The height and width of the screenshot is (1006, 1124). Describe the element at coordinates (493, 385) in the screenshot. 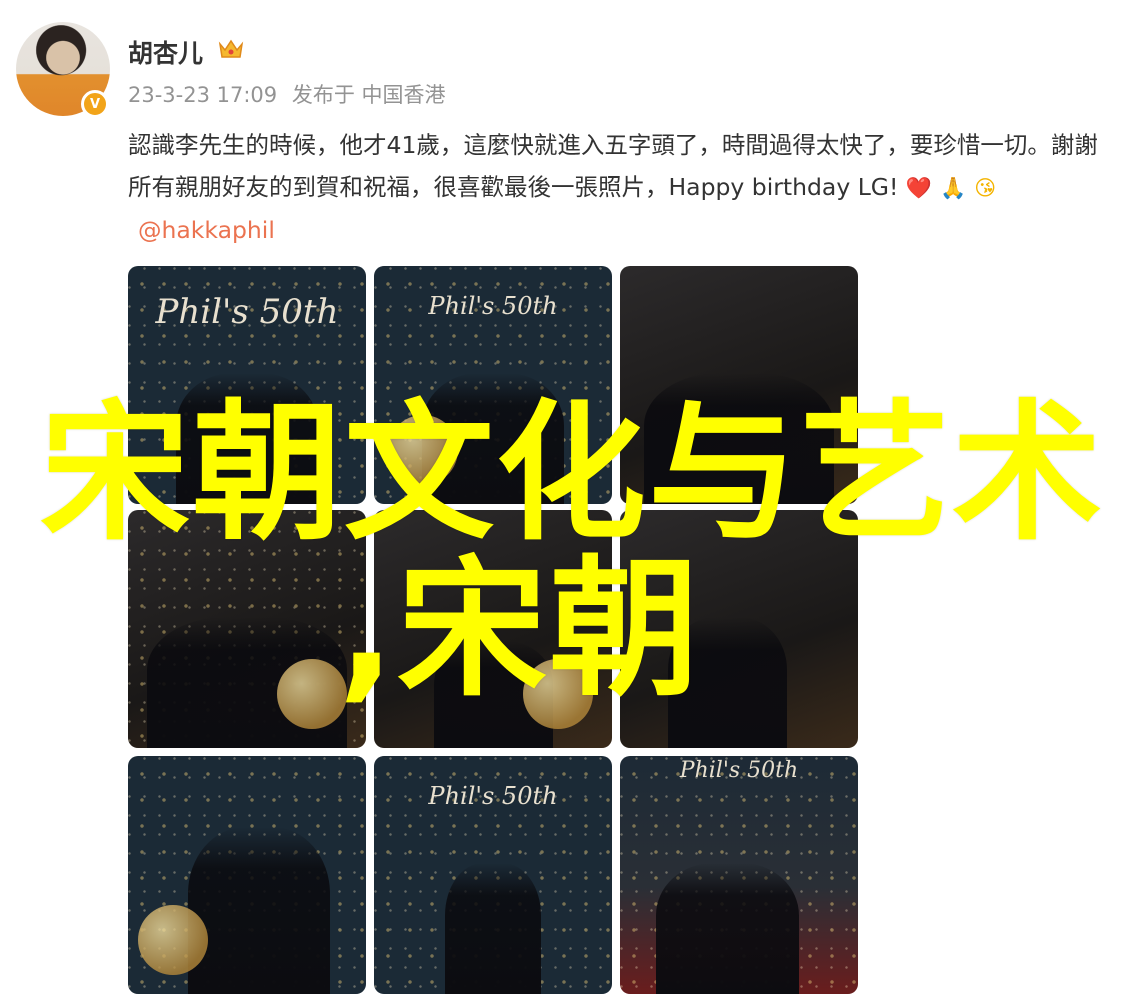

I see `photo-2: Phil's 50th` at that location.